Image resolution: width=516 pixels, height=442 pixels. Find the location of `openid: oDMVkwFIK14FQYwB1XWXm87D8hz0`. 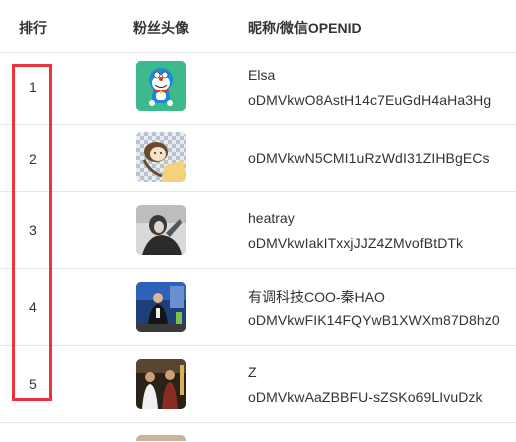

openid: oDMVkwFIK14FQYwB1XWXm87D8hz0 is located at coordinates (374, 320).